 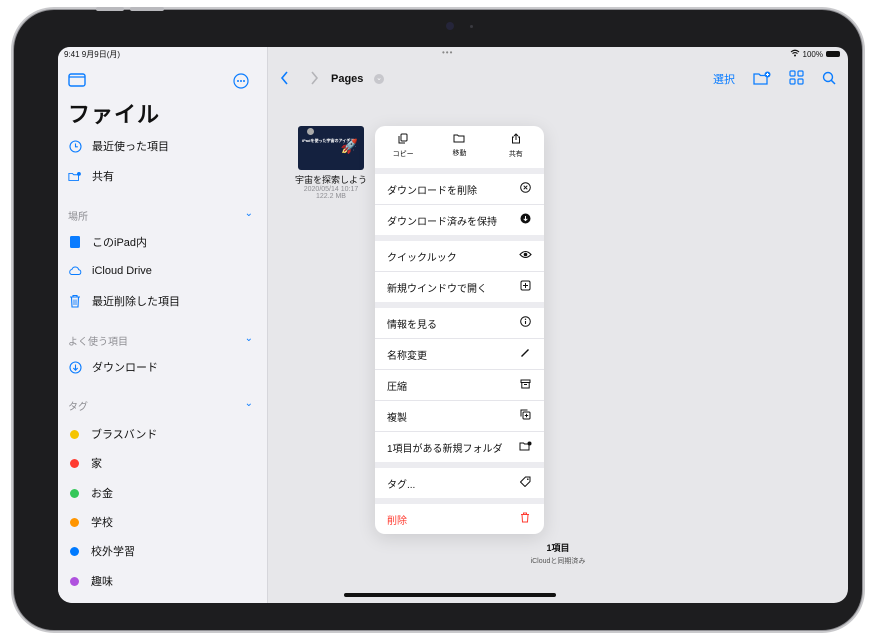 I want to click on section-label: よく使う項目, so click(x=98, y=342).